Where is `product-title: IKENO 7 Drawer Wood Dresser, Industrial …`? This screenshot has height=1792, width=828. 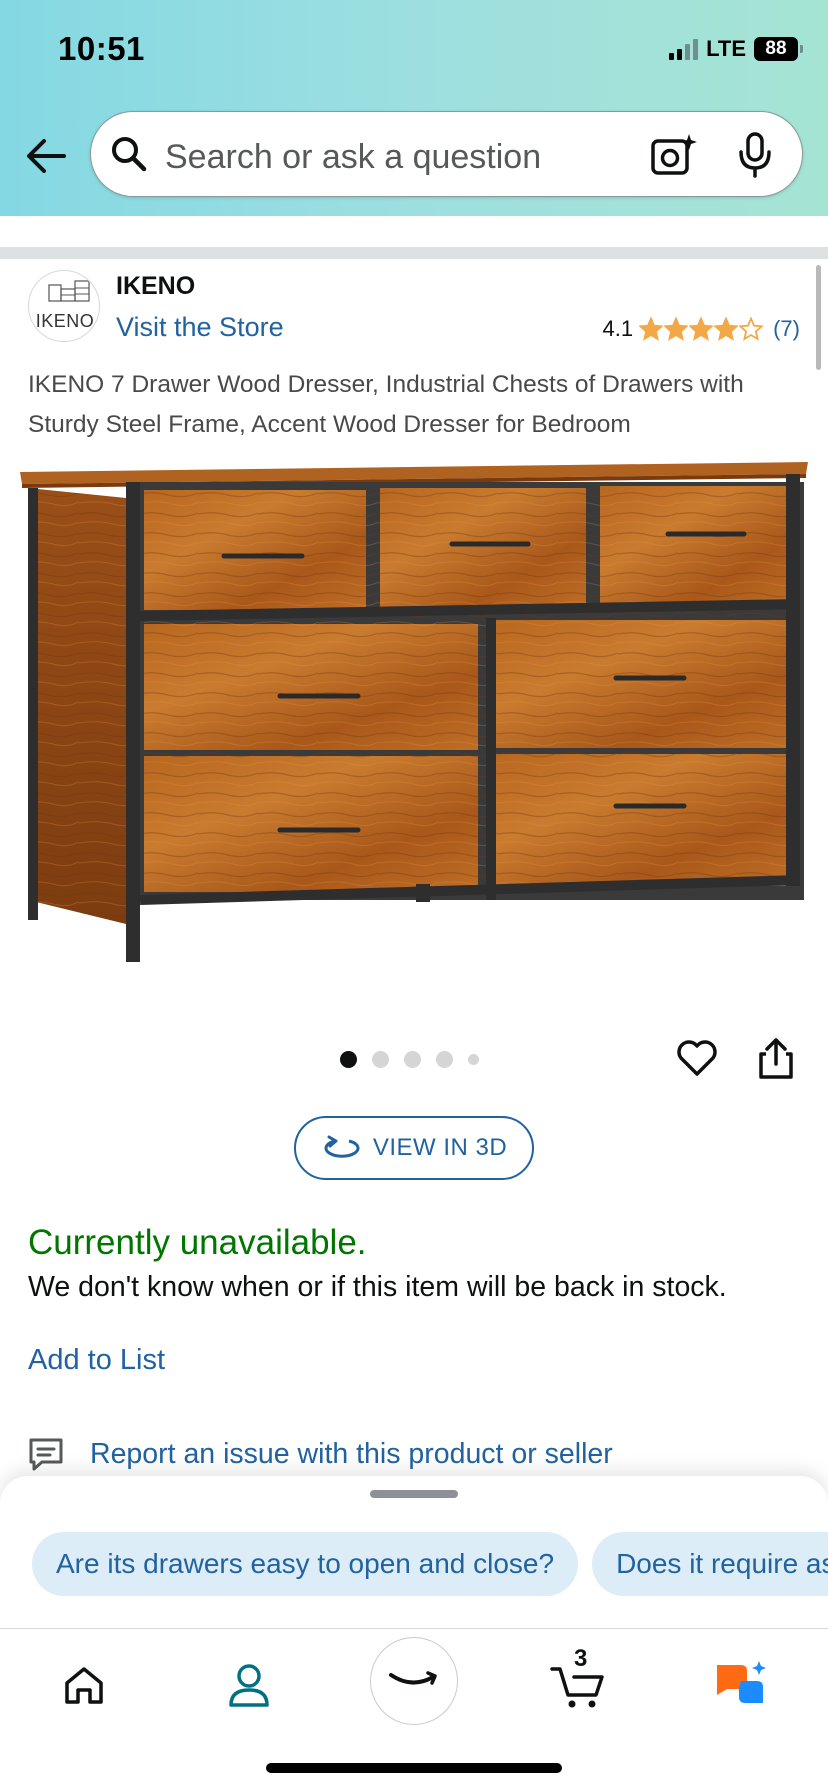
product-title: IKENO 7 Drawer Wood Dresser, Industrial … is located at coordinates (386, 404).